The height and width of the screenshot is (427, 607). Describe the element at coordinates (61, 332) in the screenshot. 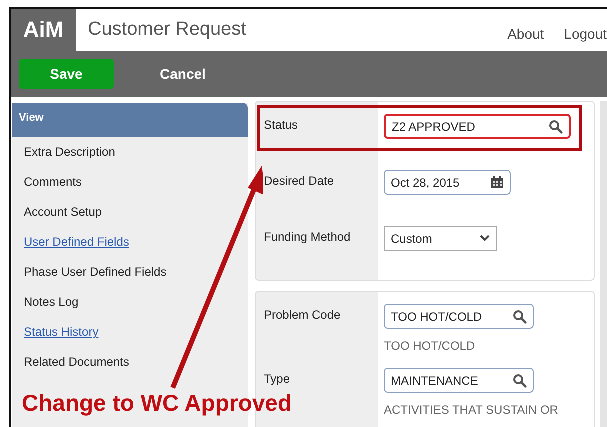

I see `sidebar-item: Status History` at that location.